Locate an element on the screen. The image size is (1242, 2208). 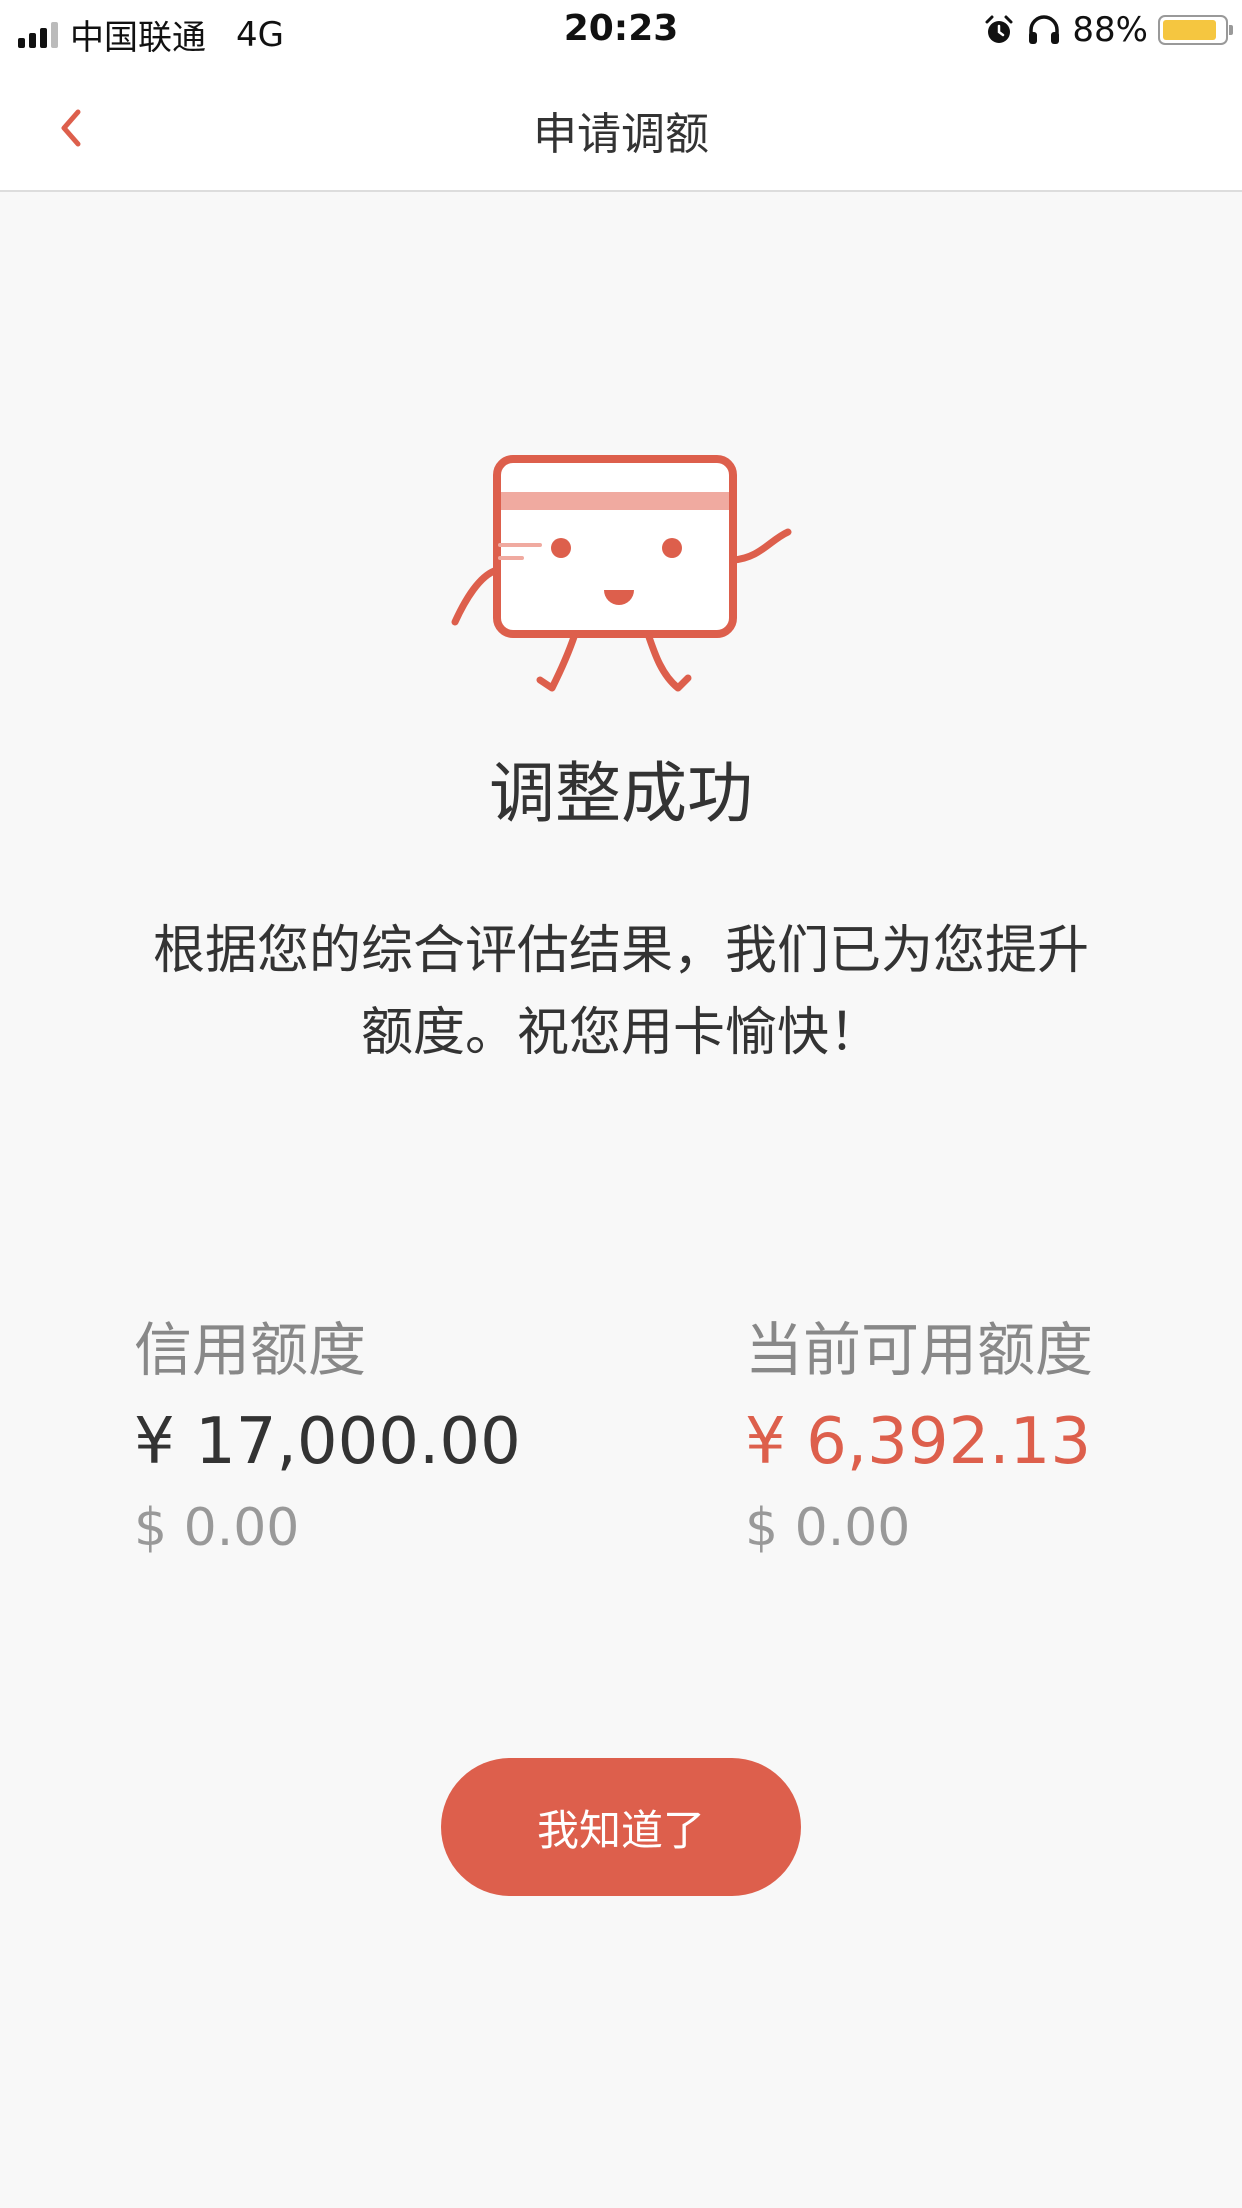
got-it-button: 我知道了 is located at coordinates (621, 1827).